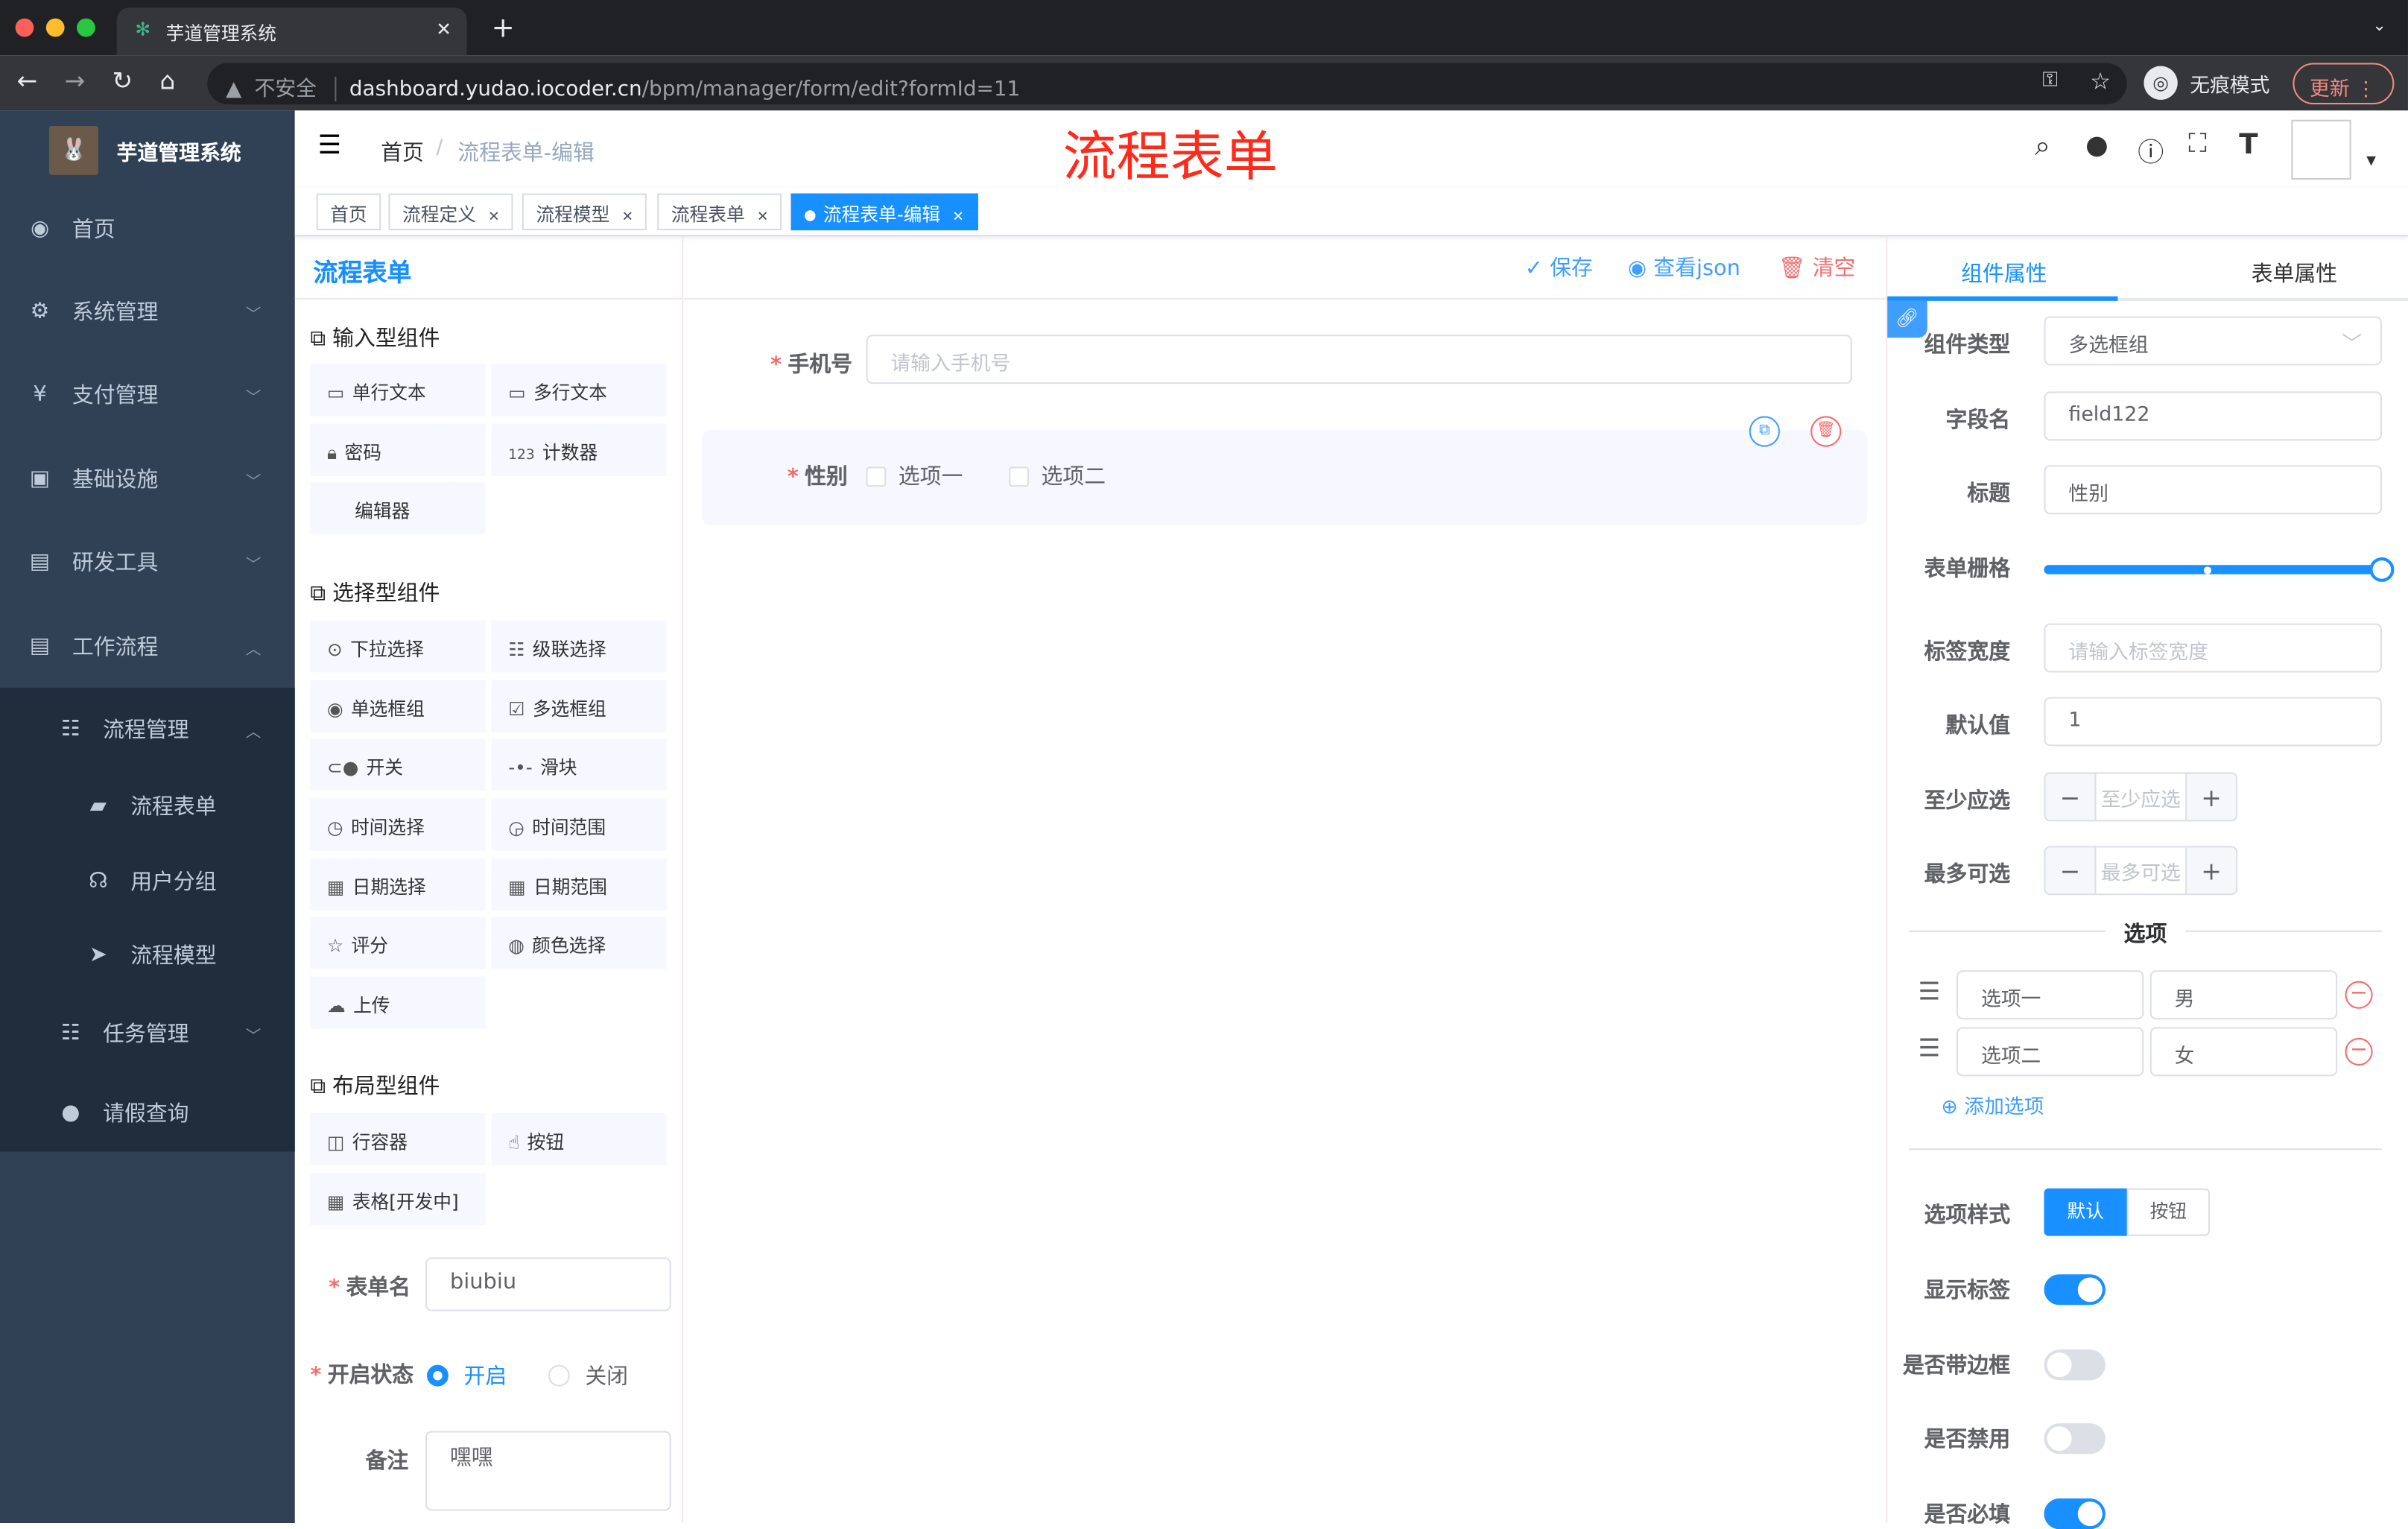 Image resolution: width=2408 pixels, height=1529 pixels. Describe the element at coordinates (398, 1199) in the screenshot. I see `palette-item-table: ▦ 表格[开发中]` at that location.